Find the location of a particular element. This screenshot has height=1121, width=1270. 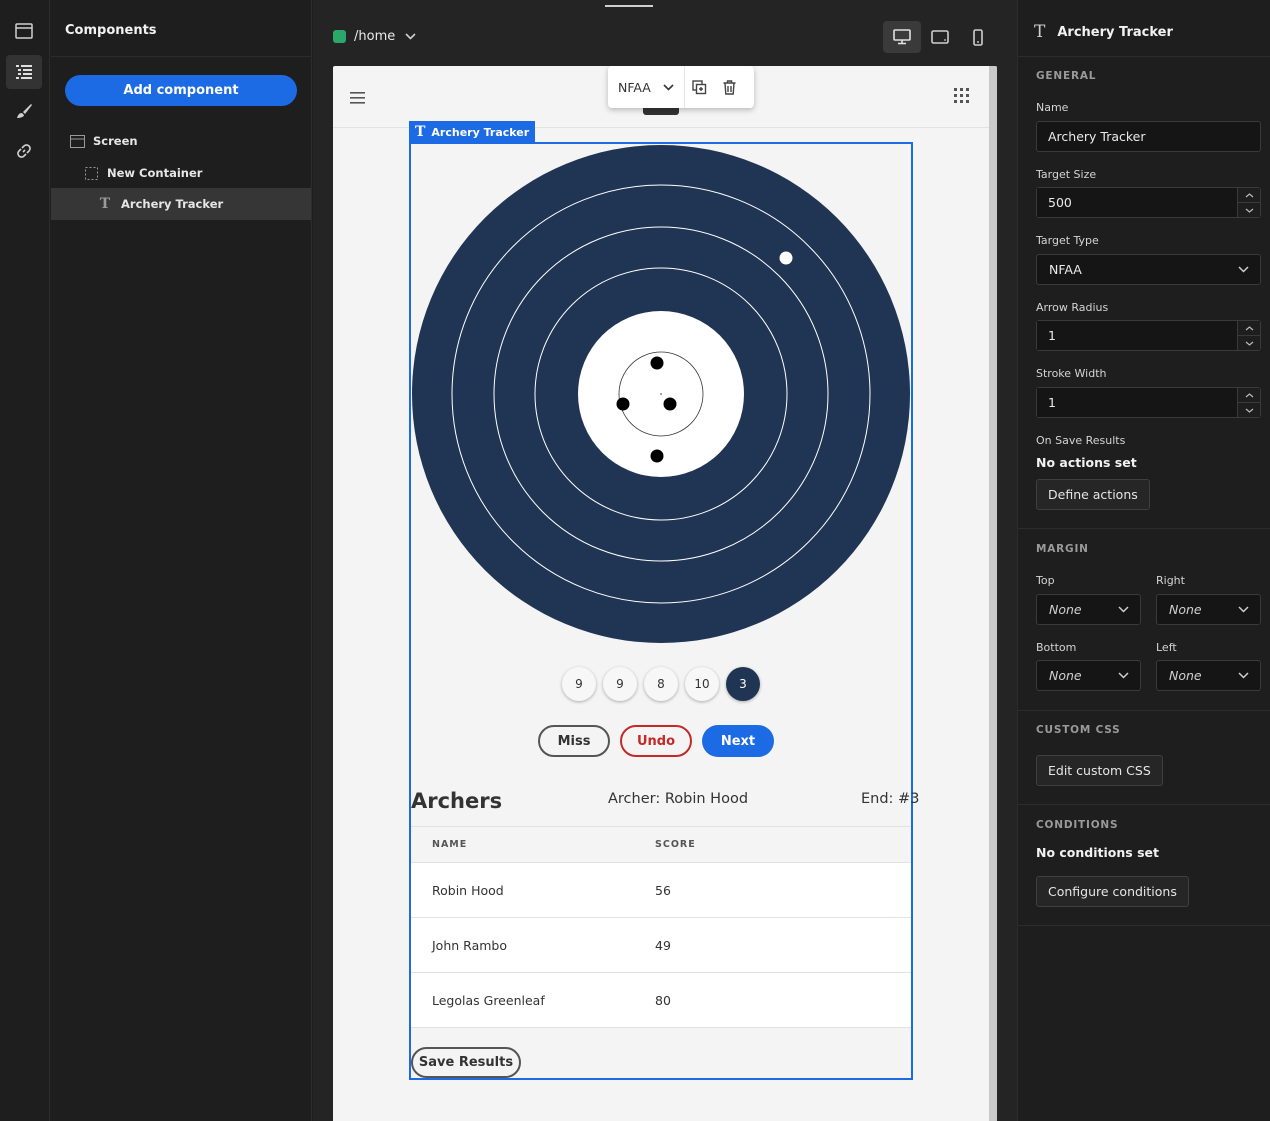

link-icon is located at coordinates (24, 151).